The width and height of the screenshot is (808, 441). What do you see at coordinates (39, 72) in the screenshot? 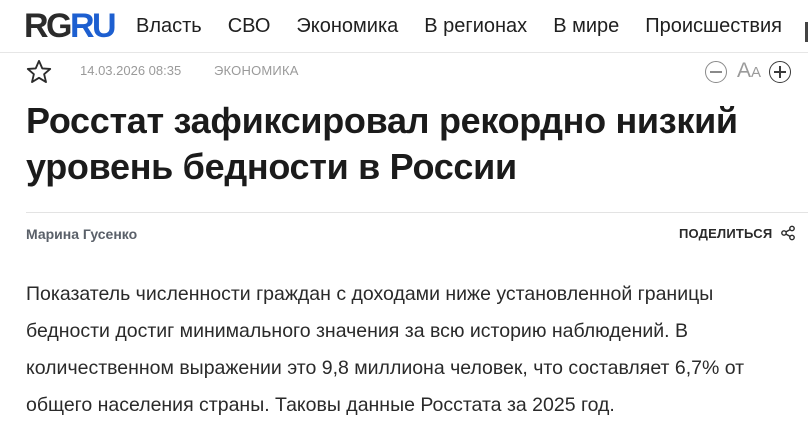
I see `star-outline-icon` at bounding box center [39, 72].